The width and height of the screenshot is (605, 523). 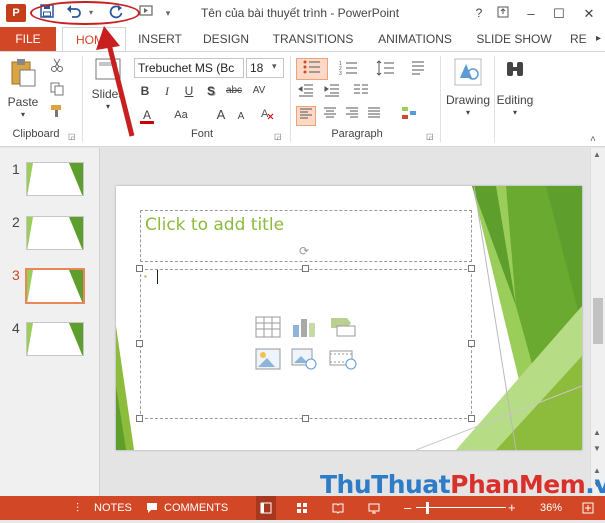 What do you see at coordinates (306, 116) in the screenshot?
I see `align-left-button` at bounding box center [306, 116].